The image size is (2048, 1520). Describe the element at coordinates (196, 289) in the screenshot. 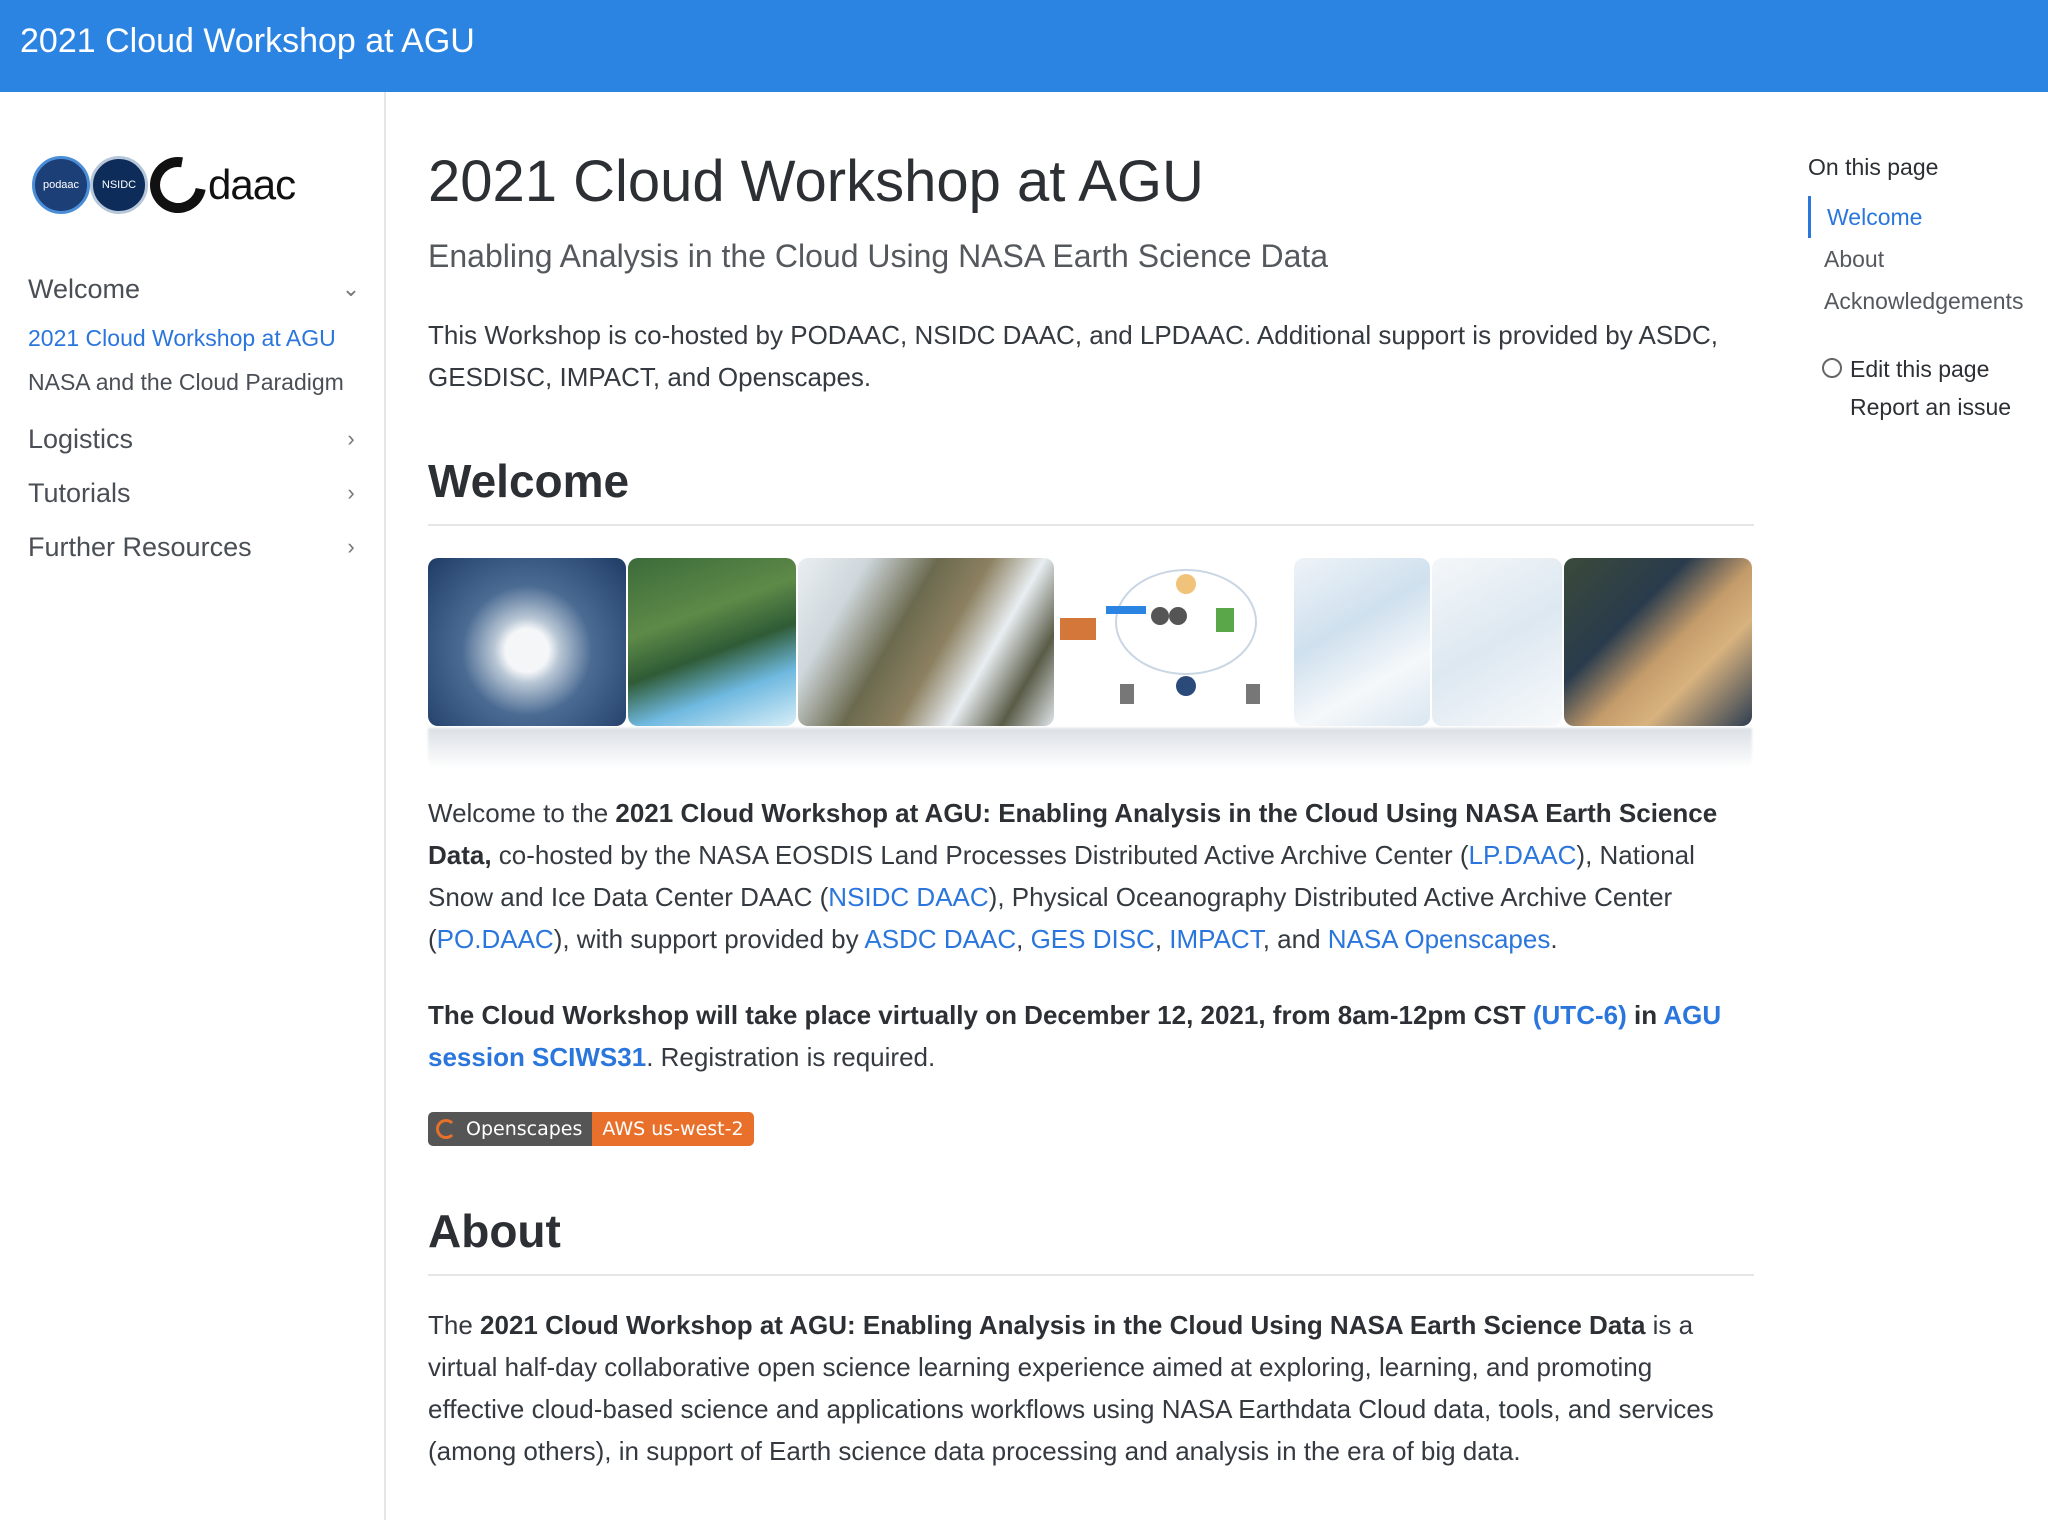

I see `sidebar-item-welcome: Welcome ⌄` at that location.